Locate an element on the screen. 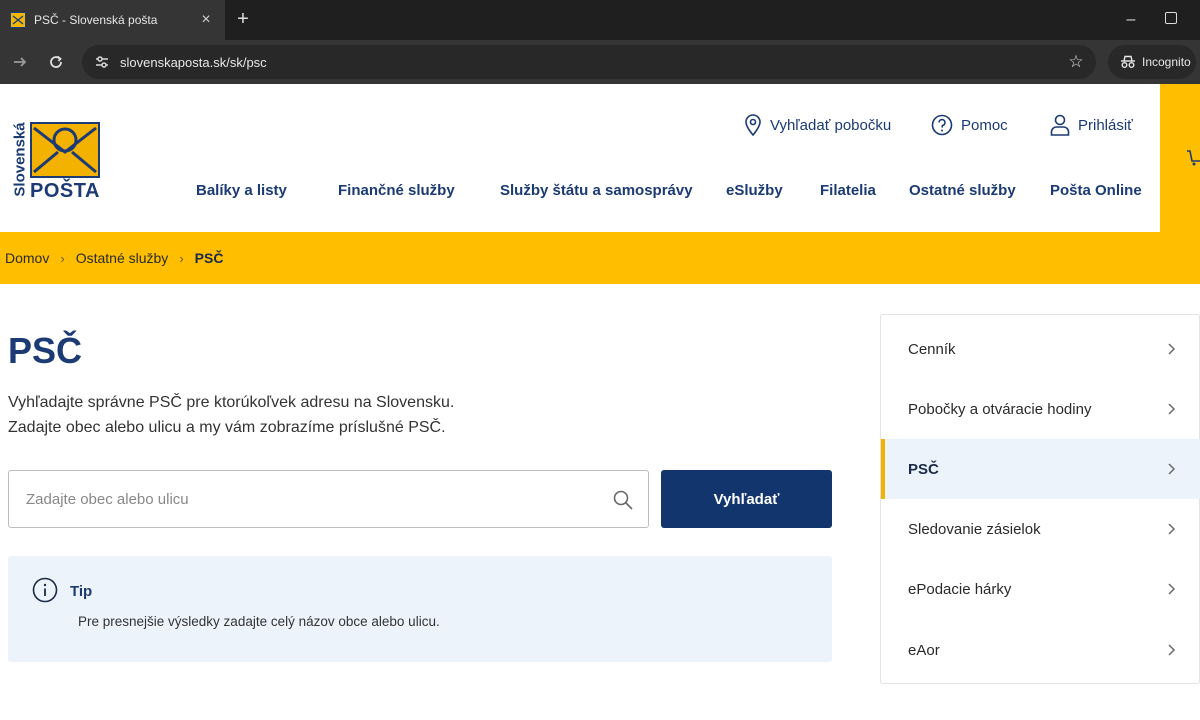 The image size is (1200, 720). tab-title: PSČ - Slovenská pošta is located at coordinates (96, 20).